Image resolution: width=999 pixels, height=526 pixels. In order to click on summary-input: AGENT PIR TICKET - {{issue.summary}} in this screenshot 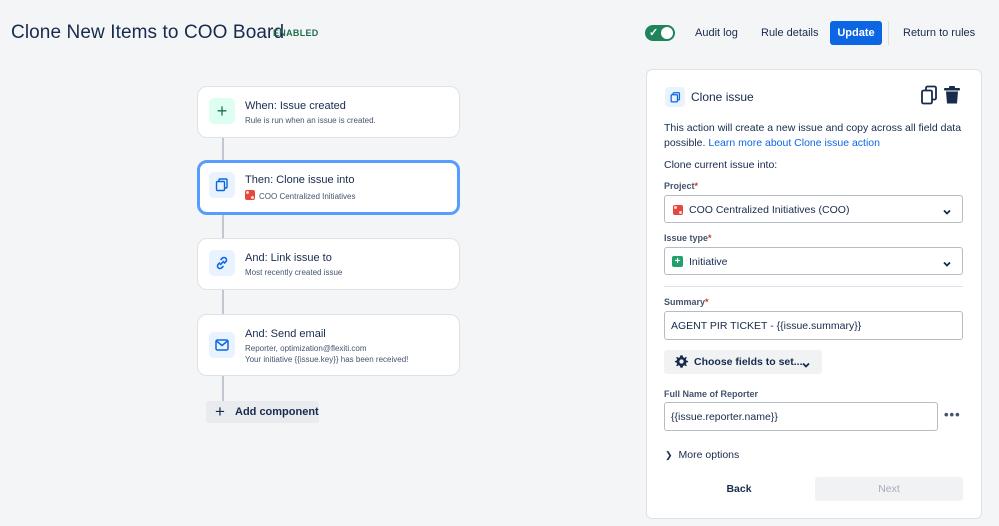, I will do `click(813, 325)`.